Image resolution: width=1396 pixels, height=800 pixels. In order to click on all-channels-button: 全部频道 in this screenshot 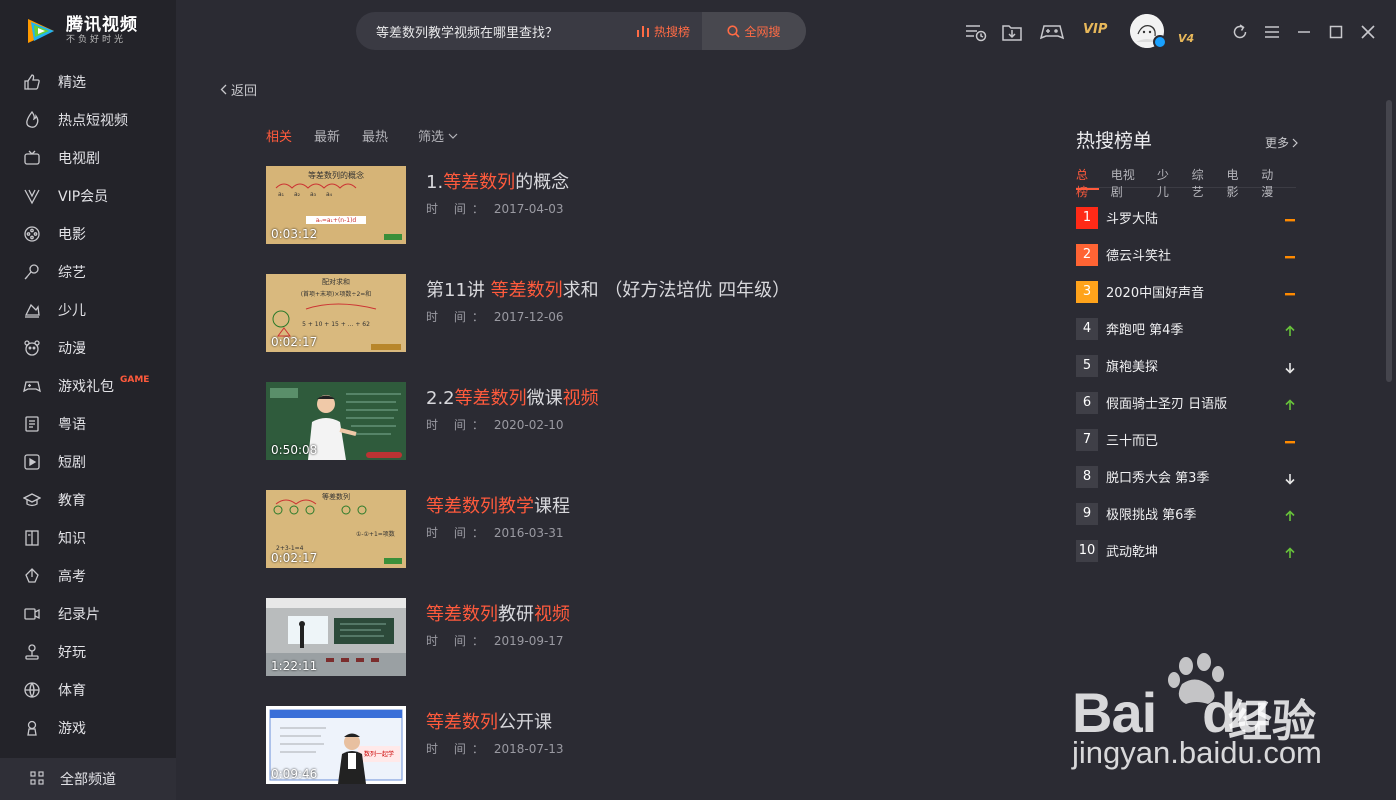, I will do `click(88, 779)`.